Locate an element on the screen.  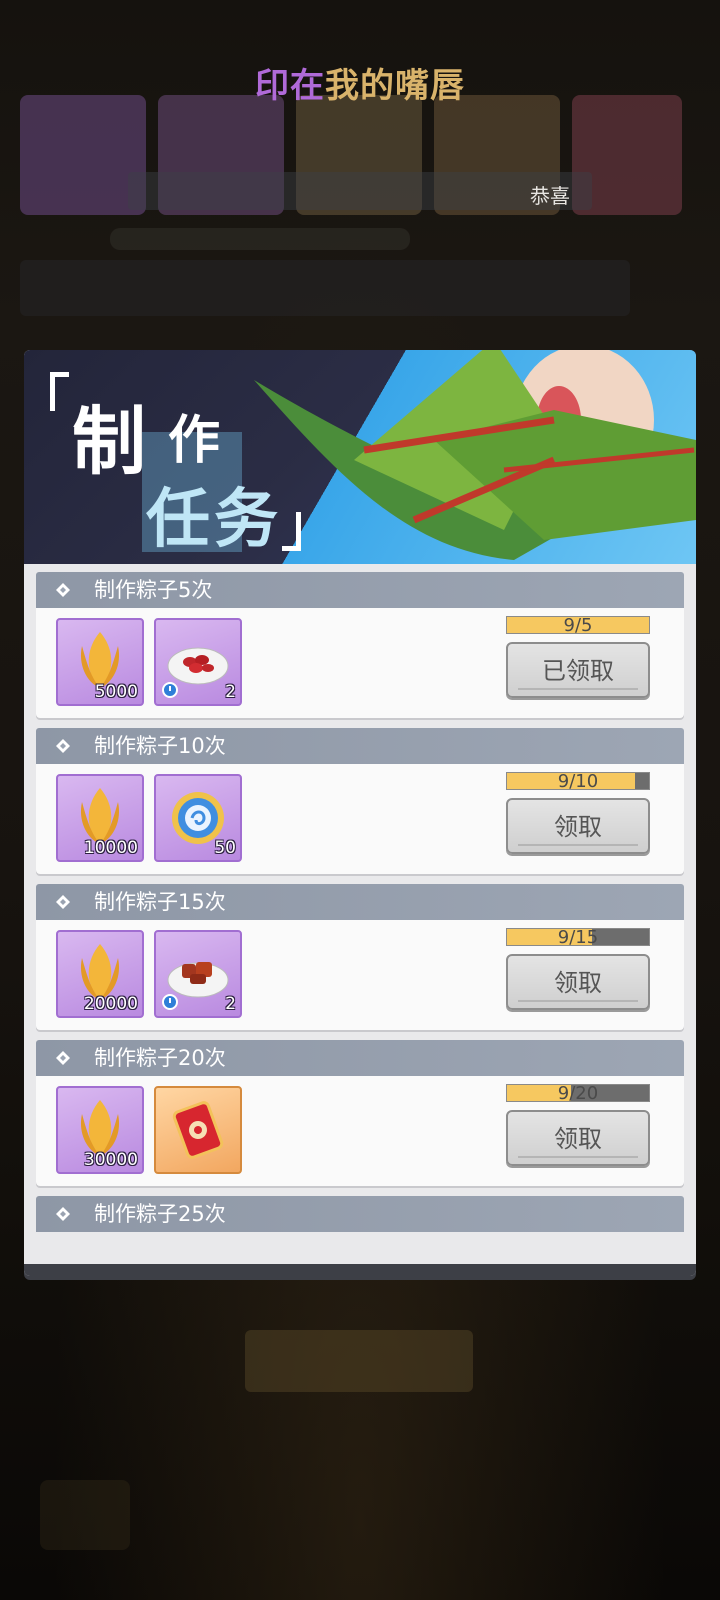
reward-slot is located at coordinates (198, 1130).